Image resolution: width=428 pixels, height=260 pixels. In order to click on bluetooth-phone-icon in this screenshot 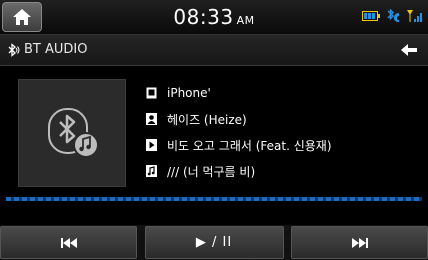, I will do `click(393, 15)`.